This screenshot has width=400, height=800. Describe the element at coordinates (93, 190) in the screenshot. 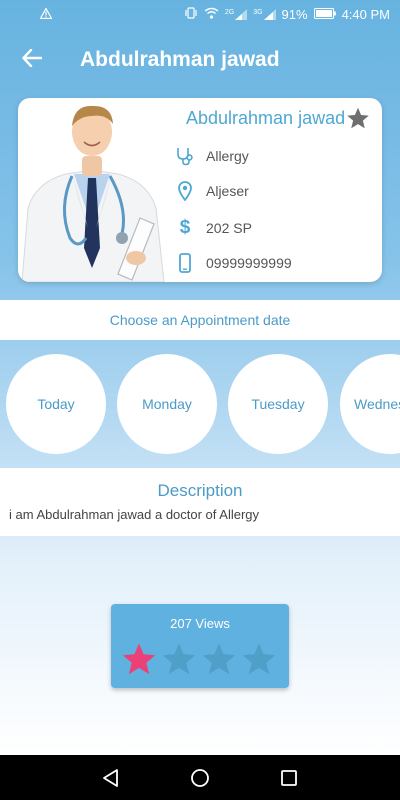

I see `doctor-photo` at that location.